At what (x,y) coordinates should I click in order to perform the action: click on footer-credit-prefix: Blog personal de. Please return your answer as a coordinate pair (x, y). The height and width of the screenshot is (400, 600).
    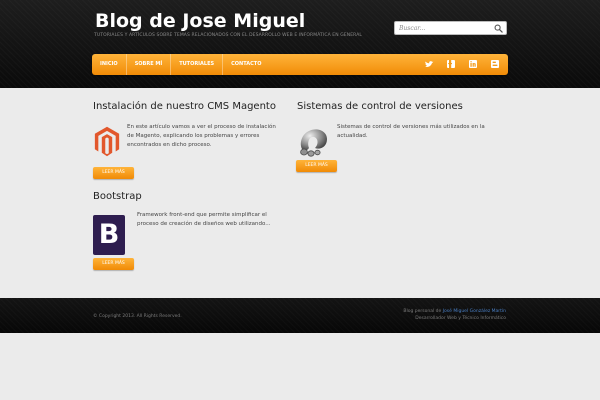
    Looking at the image, I should click on (423, 311).